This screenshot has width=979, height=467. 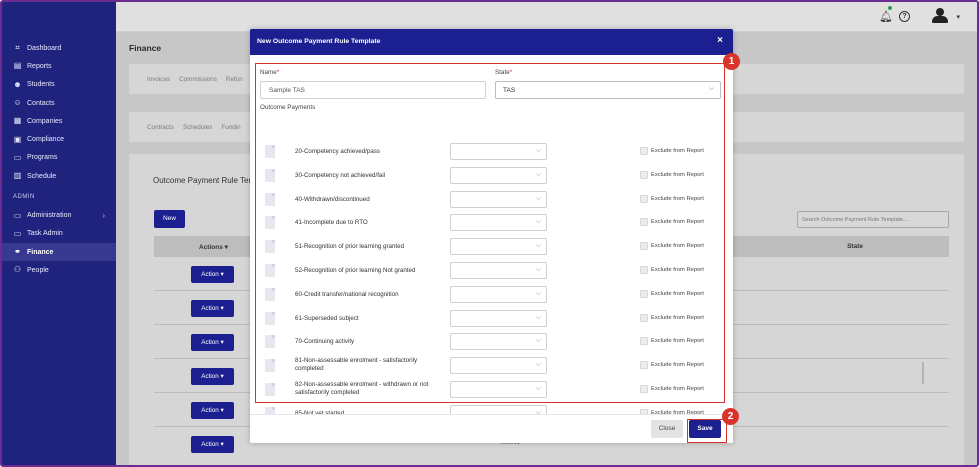 What do you see at coordinates (958, 17) in the screenshot?
I see `chevron-down-icon: ▾` at bounding box center [958, 17].